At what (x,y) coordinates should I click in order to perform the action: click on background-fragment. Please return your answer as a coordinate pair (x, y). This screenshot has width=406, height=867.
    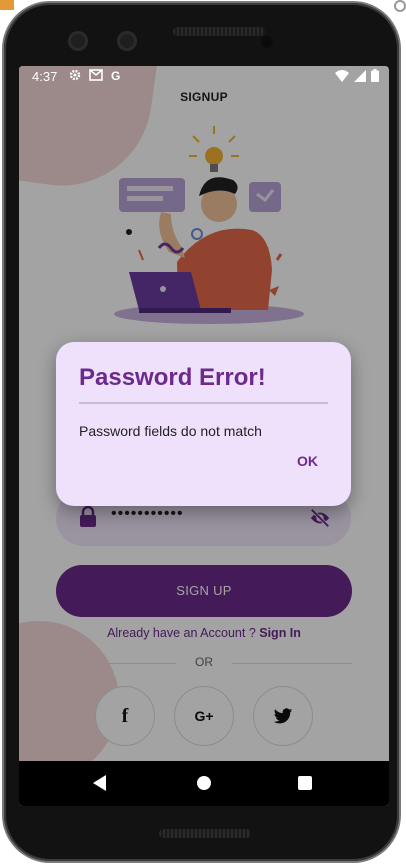
    Looking at the image, I should click on (7, 5).